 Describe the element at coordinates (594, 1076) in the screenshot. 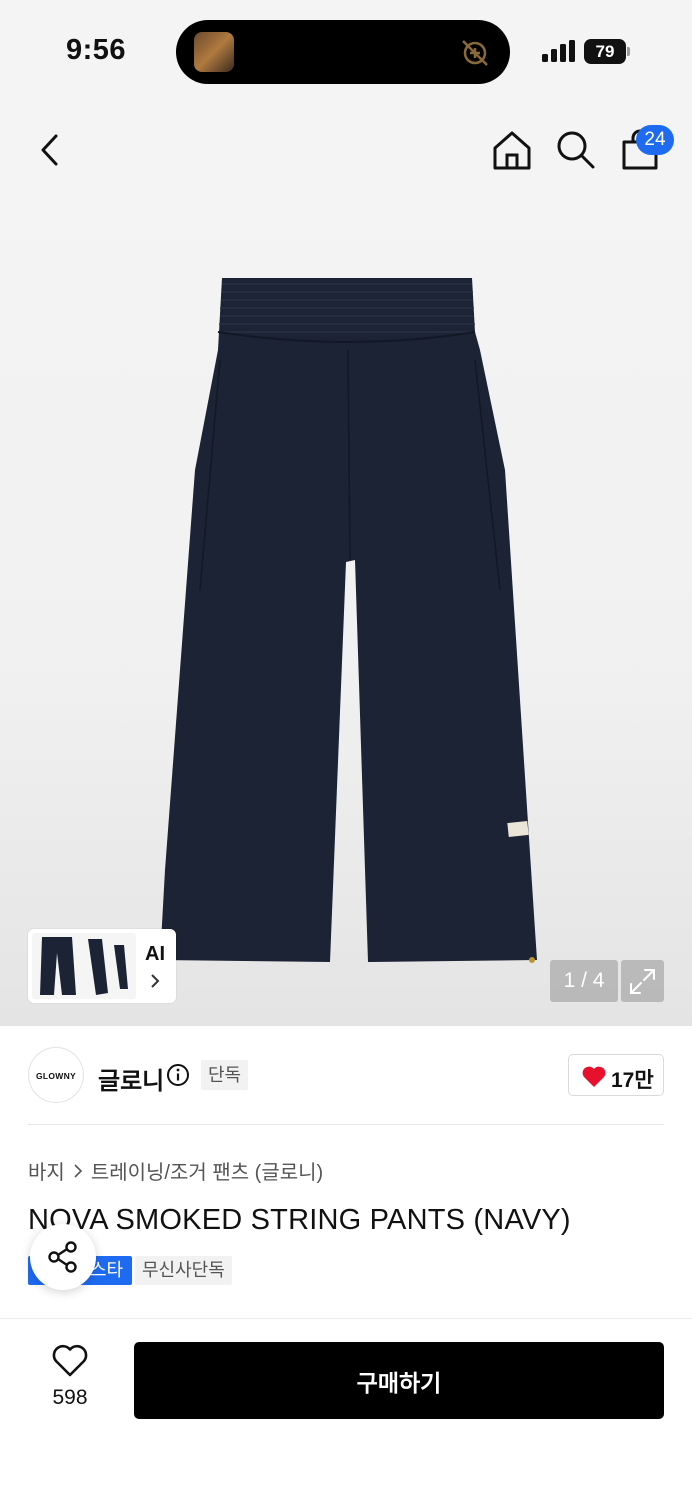

I see `heart-filled-icon` at that location.